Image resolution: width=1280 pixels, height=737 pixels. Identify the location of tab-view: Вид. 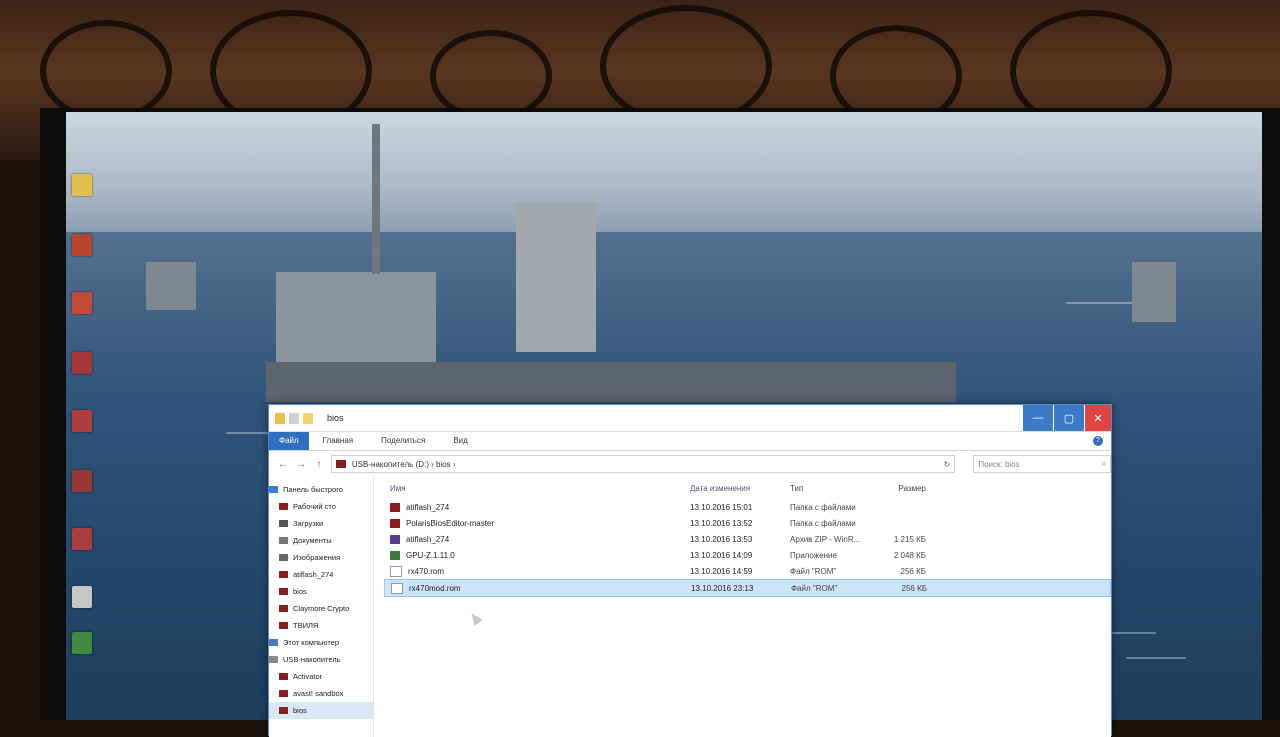
(460, 441).